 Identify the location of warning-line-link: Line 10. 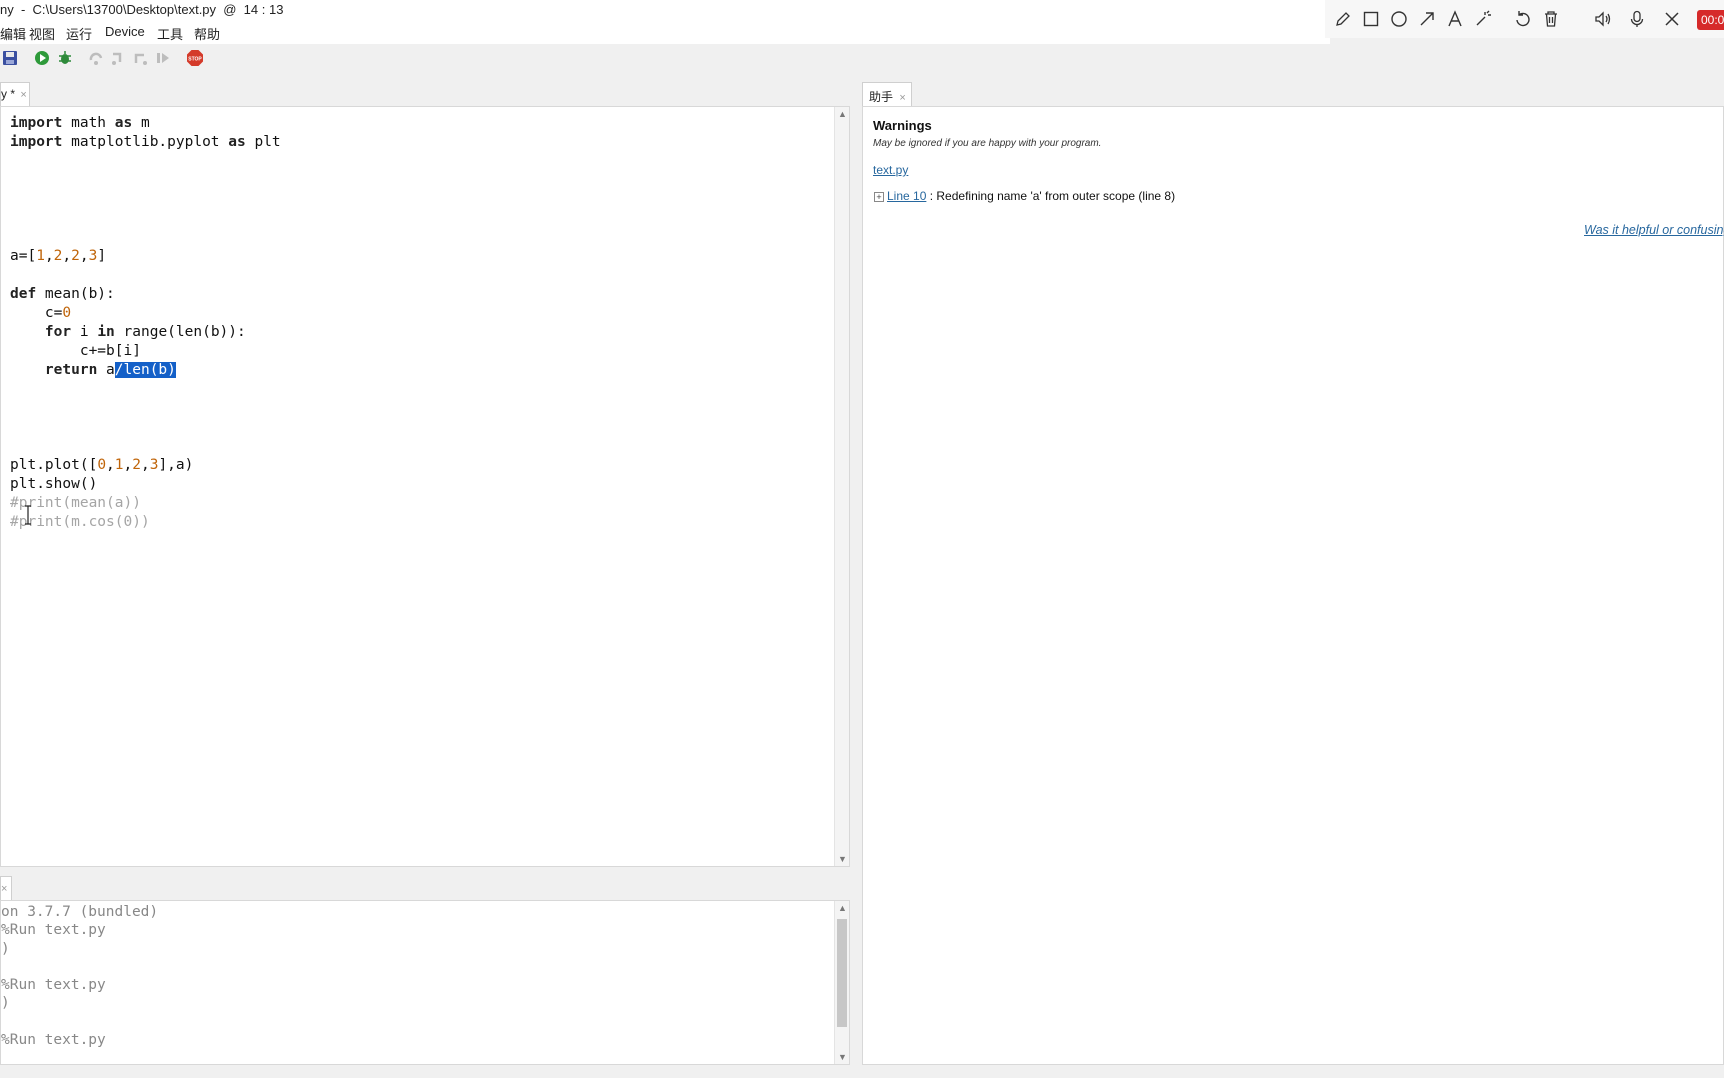
(906, 196).